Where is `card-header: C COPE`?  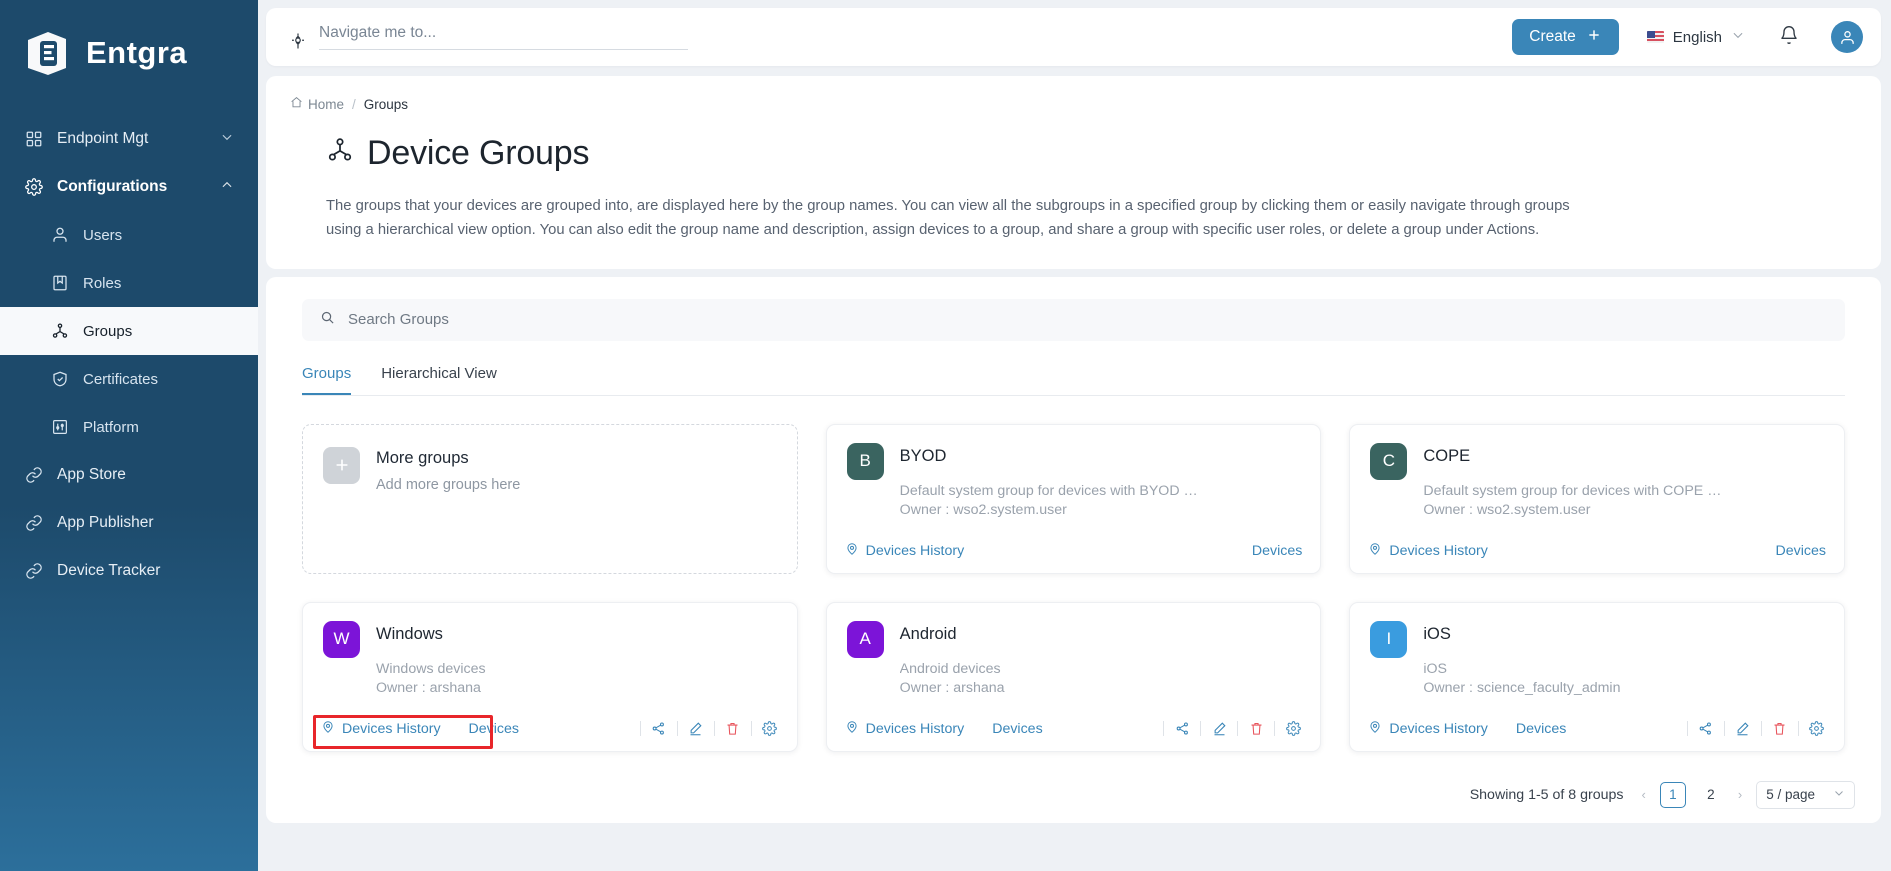 card-header: C COPE is located at coordinates (1597, 461).